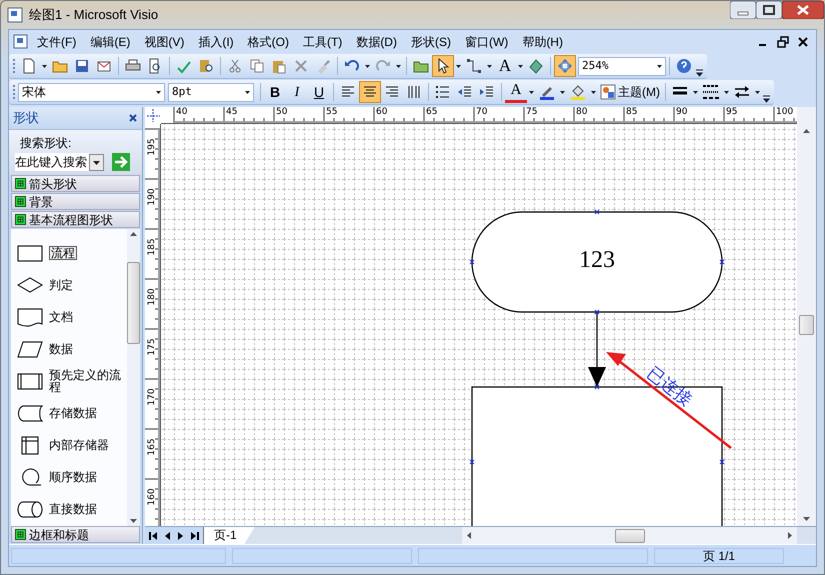  Describe the element at coordinates (505, 66) in the screenshot. I see `text-tool-button: A` at that location.